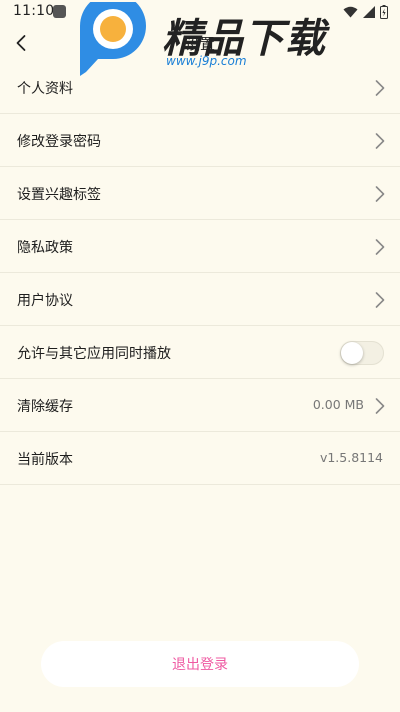 Image resolution: width=400 pixels, height=712 pixels. I want to click on version-value: v1.5.8114, so click(351, 457).